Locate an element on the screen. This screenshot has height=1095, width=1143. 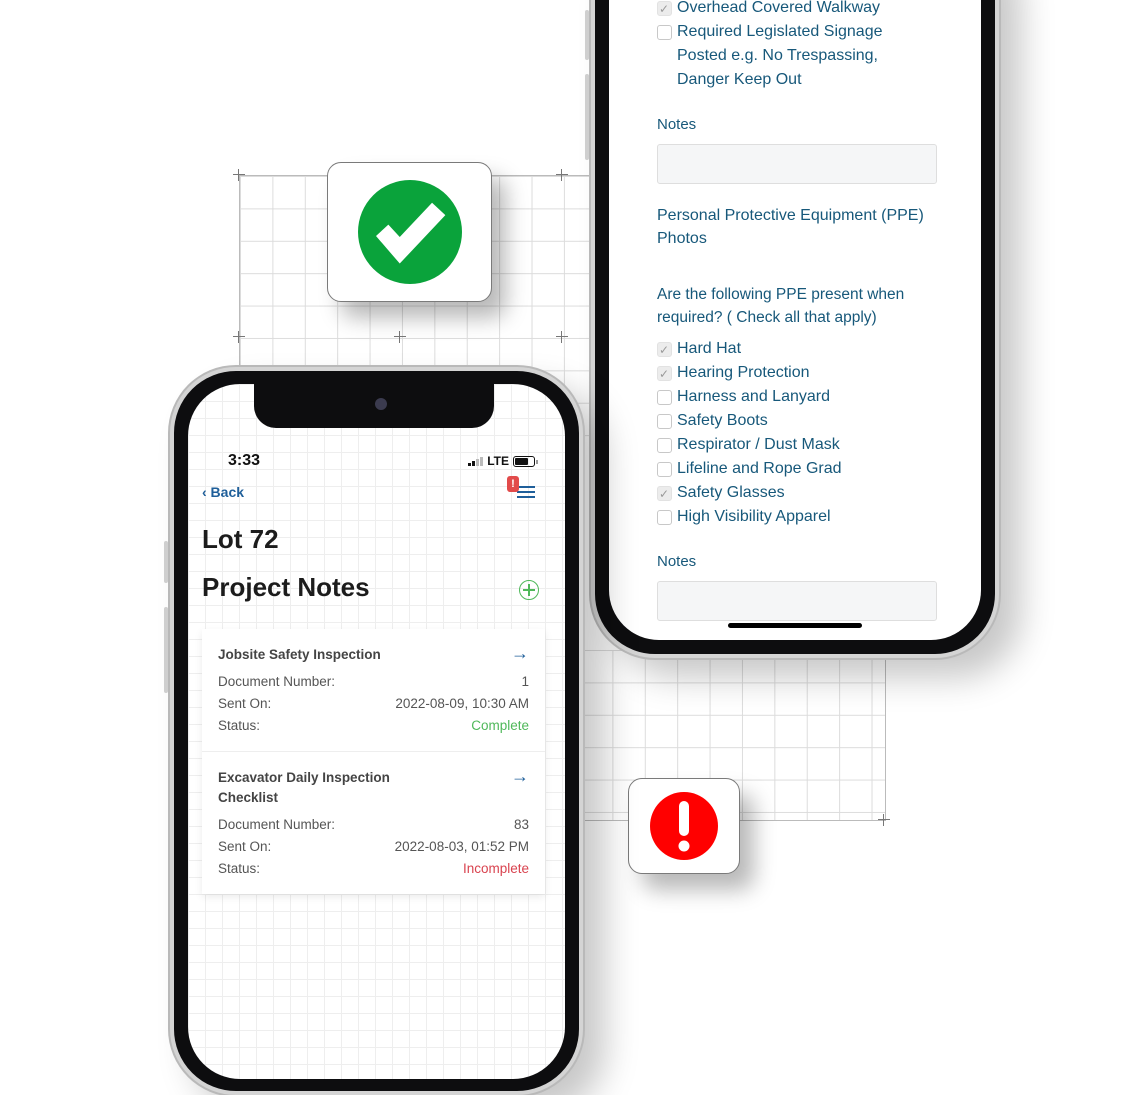
checkbox-label: Hard Hat is located at coordinates (709, 348).